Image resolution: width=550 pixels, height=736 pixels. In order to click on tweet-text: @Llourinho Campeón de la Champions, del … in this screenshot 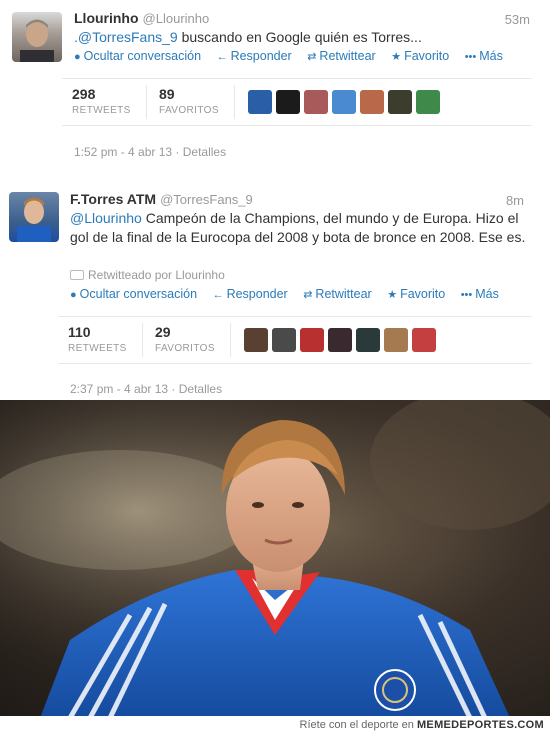, I will do `click(300, 228)`.